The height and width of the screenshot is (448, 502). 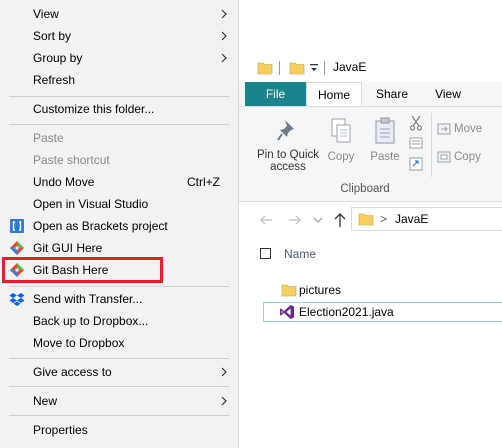 I want to click on window-title: JavaE, so click(x=350, y=67).